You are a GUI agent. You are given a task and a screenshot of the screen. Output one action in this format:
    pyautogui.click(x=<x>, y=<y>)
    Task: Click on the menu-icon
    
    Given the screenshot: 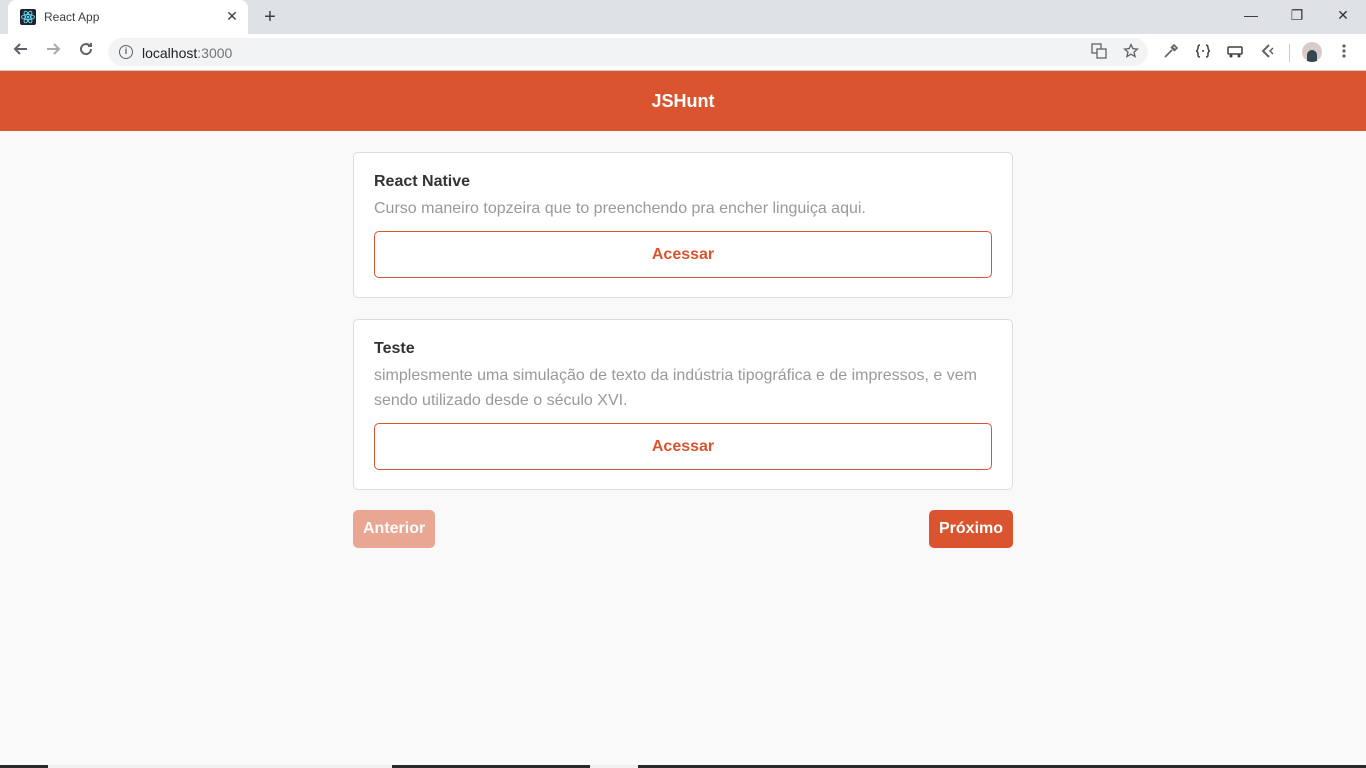 What is the action you would take?
    pyautogui.click(x=1344, y=52)
    